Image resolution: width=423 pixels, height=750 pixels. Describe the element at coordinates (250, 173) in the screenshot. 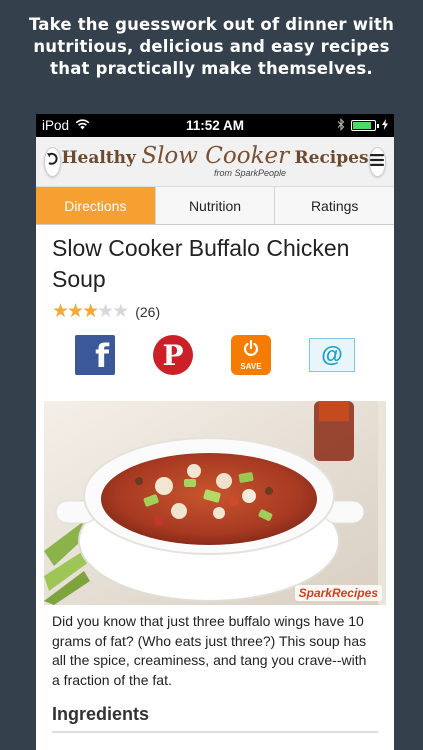

I see `logo-subtitle: from SparkPeople` at that location.